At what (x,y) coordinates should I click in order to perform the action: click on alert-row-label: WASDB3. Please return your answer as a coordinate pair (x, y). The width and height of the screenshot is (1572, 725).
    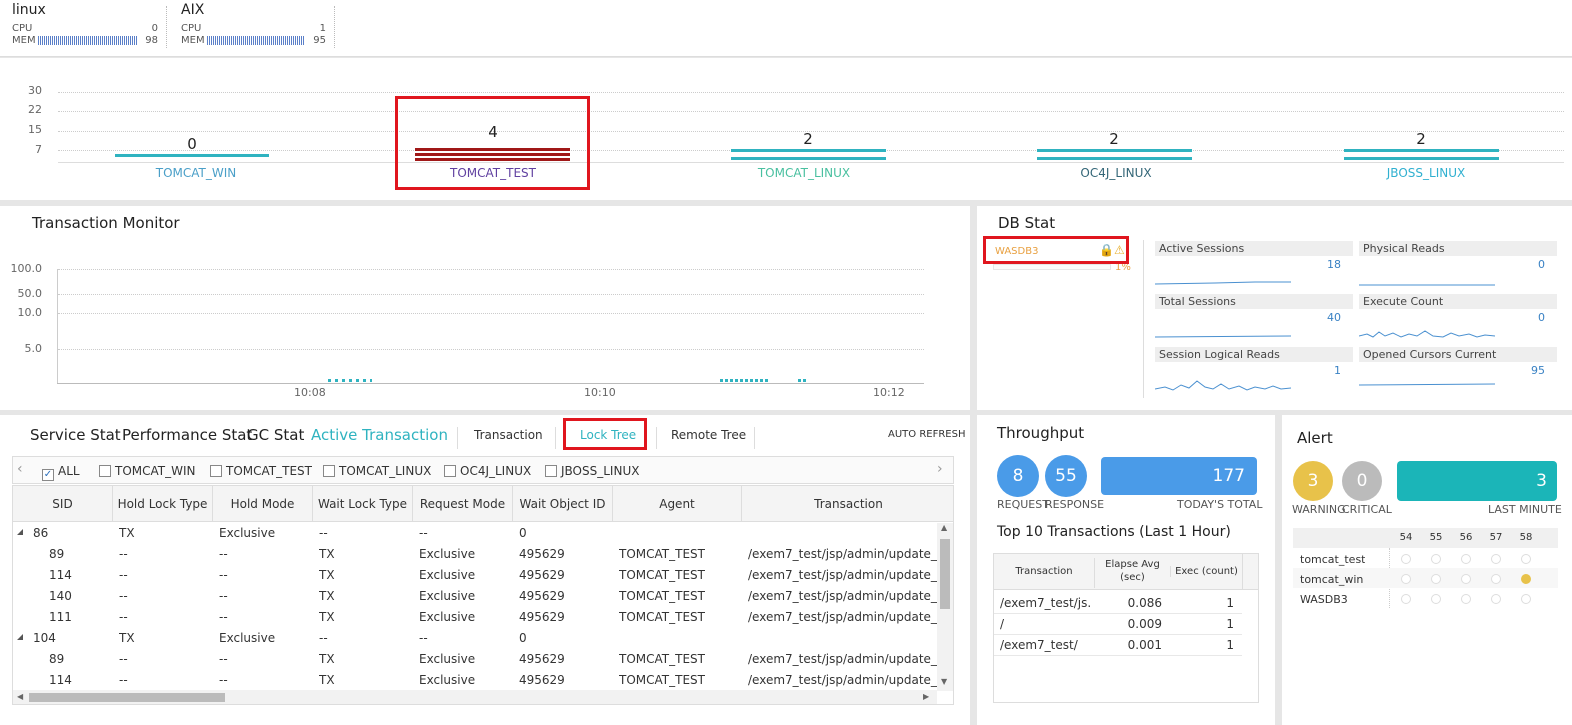
    Looking at the image, I should click on (1324, 599).